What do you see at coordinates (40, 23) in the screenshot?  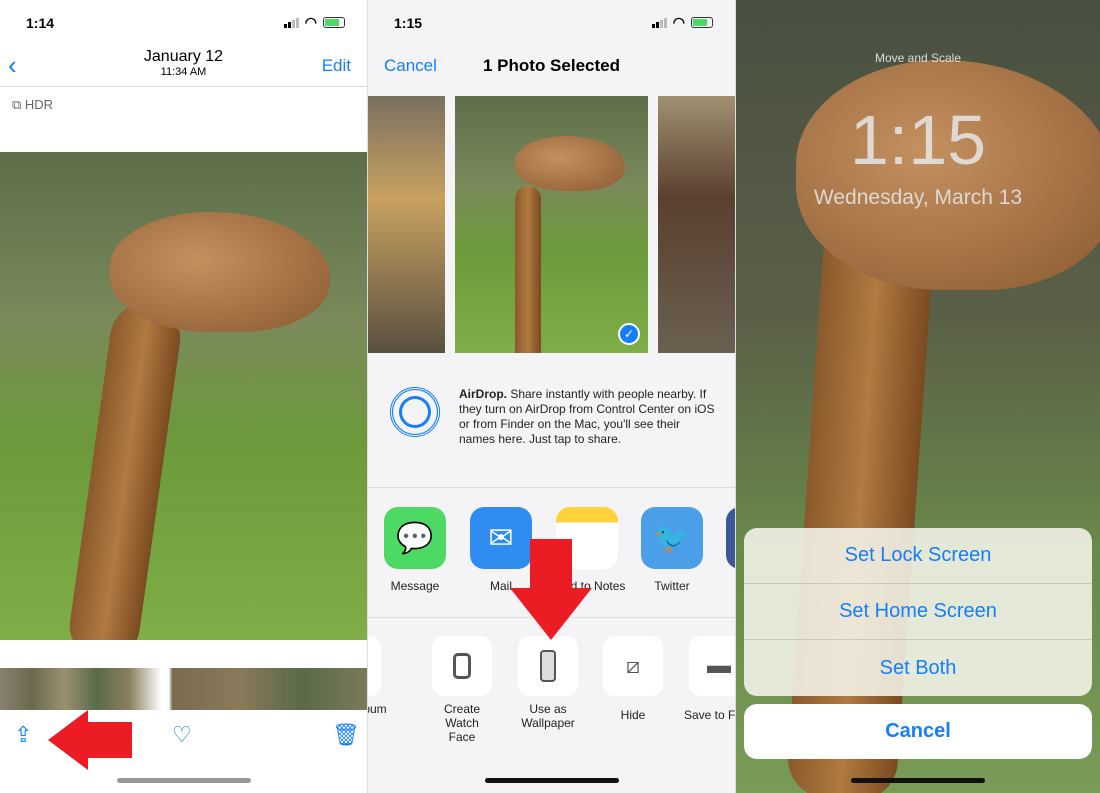 I see `status-time: 1:14` at bounding box center [40, 23].